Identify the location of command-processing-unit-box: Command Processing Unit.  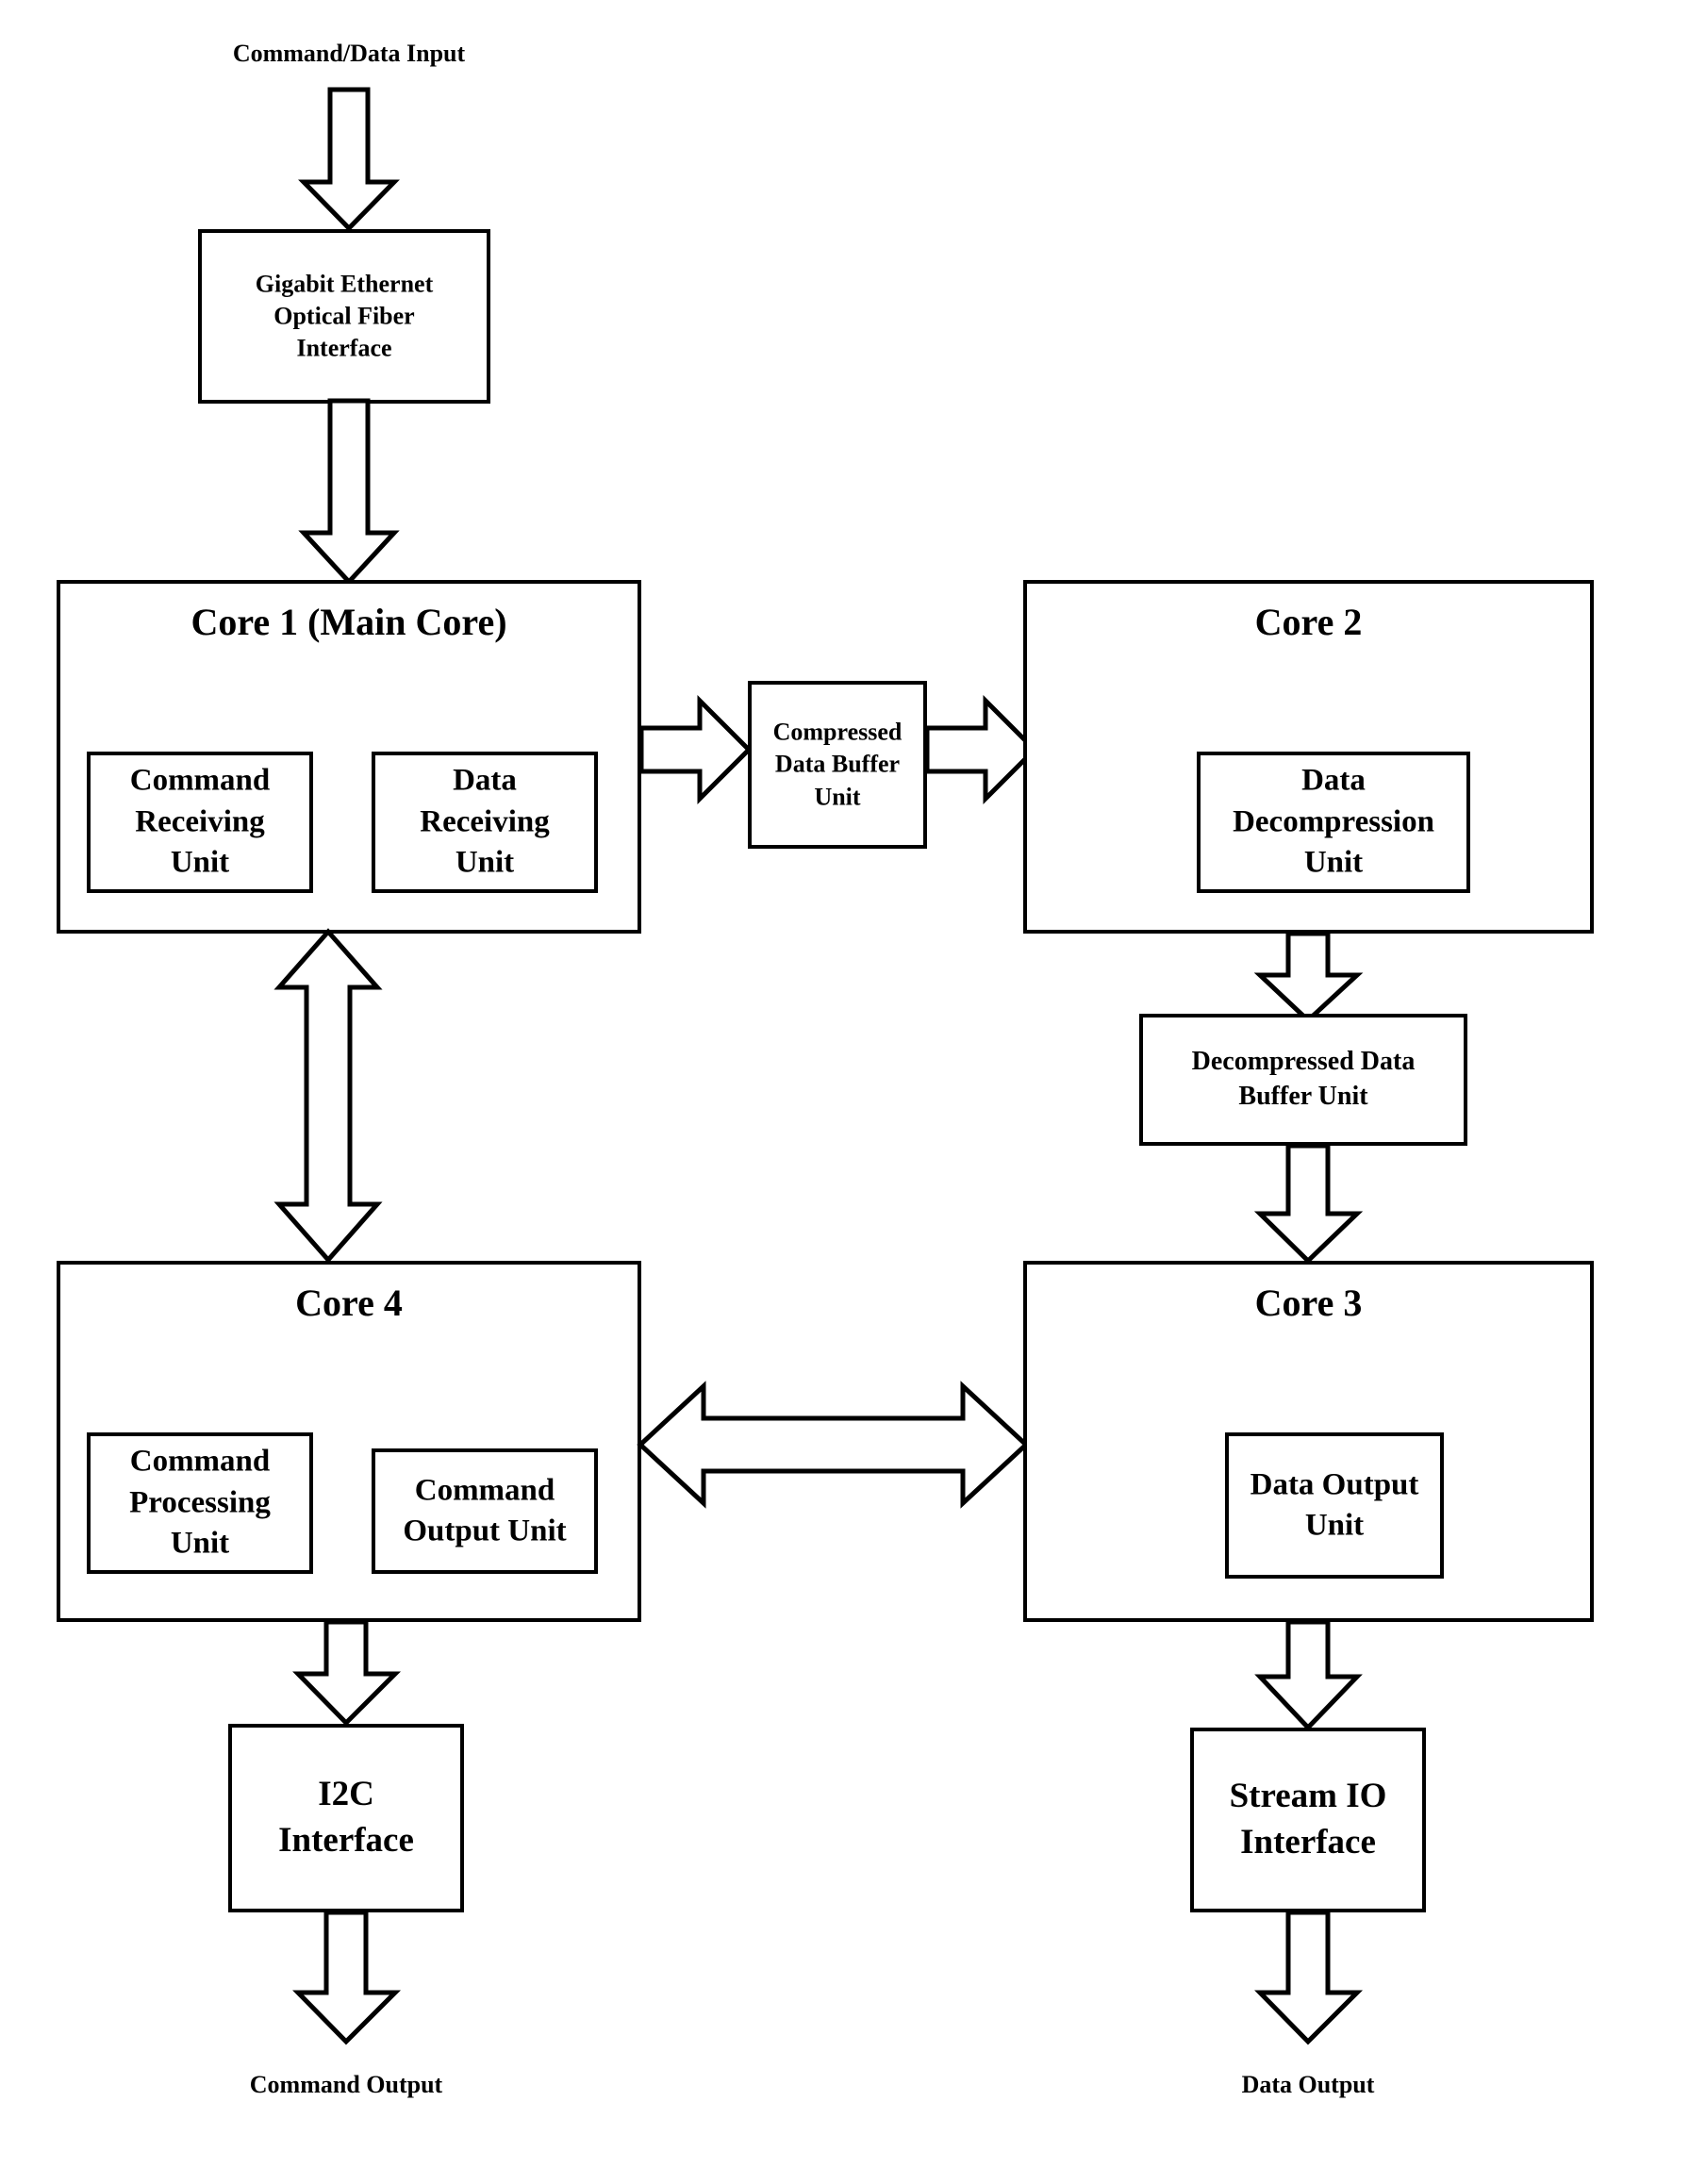
(200, 1503).